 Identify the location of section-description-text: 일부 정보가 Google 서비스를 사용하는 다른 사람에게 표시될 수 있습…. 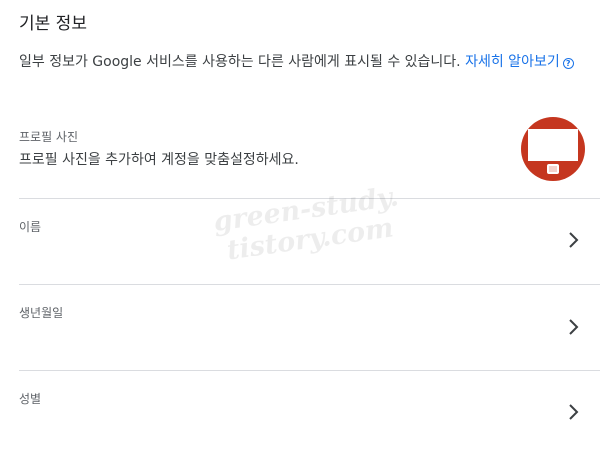
(240, 62).